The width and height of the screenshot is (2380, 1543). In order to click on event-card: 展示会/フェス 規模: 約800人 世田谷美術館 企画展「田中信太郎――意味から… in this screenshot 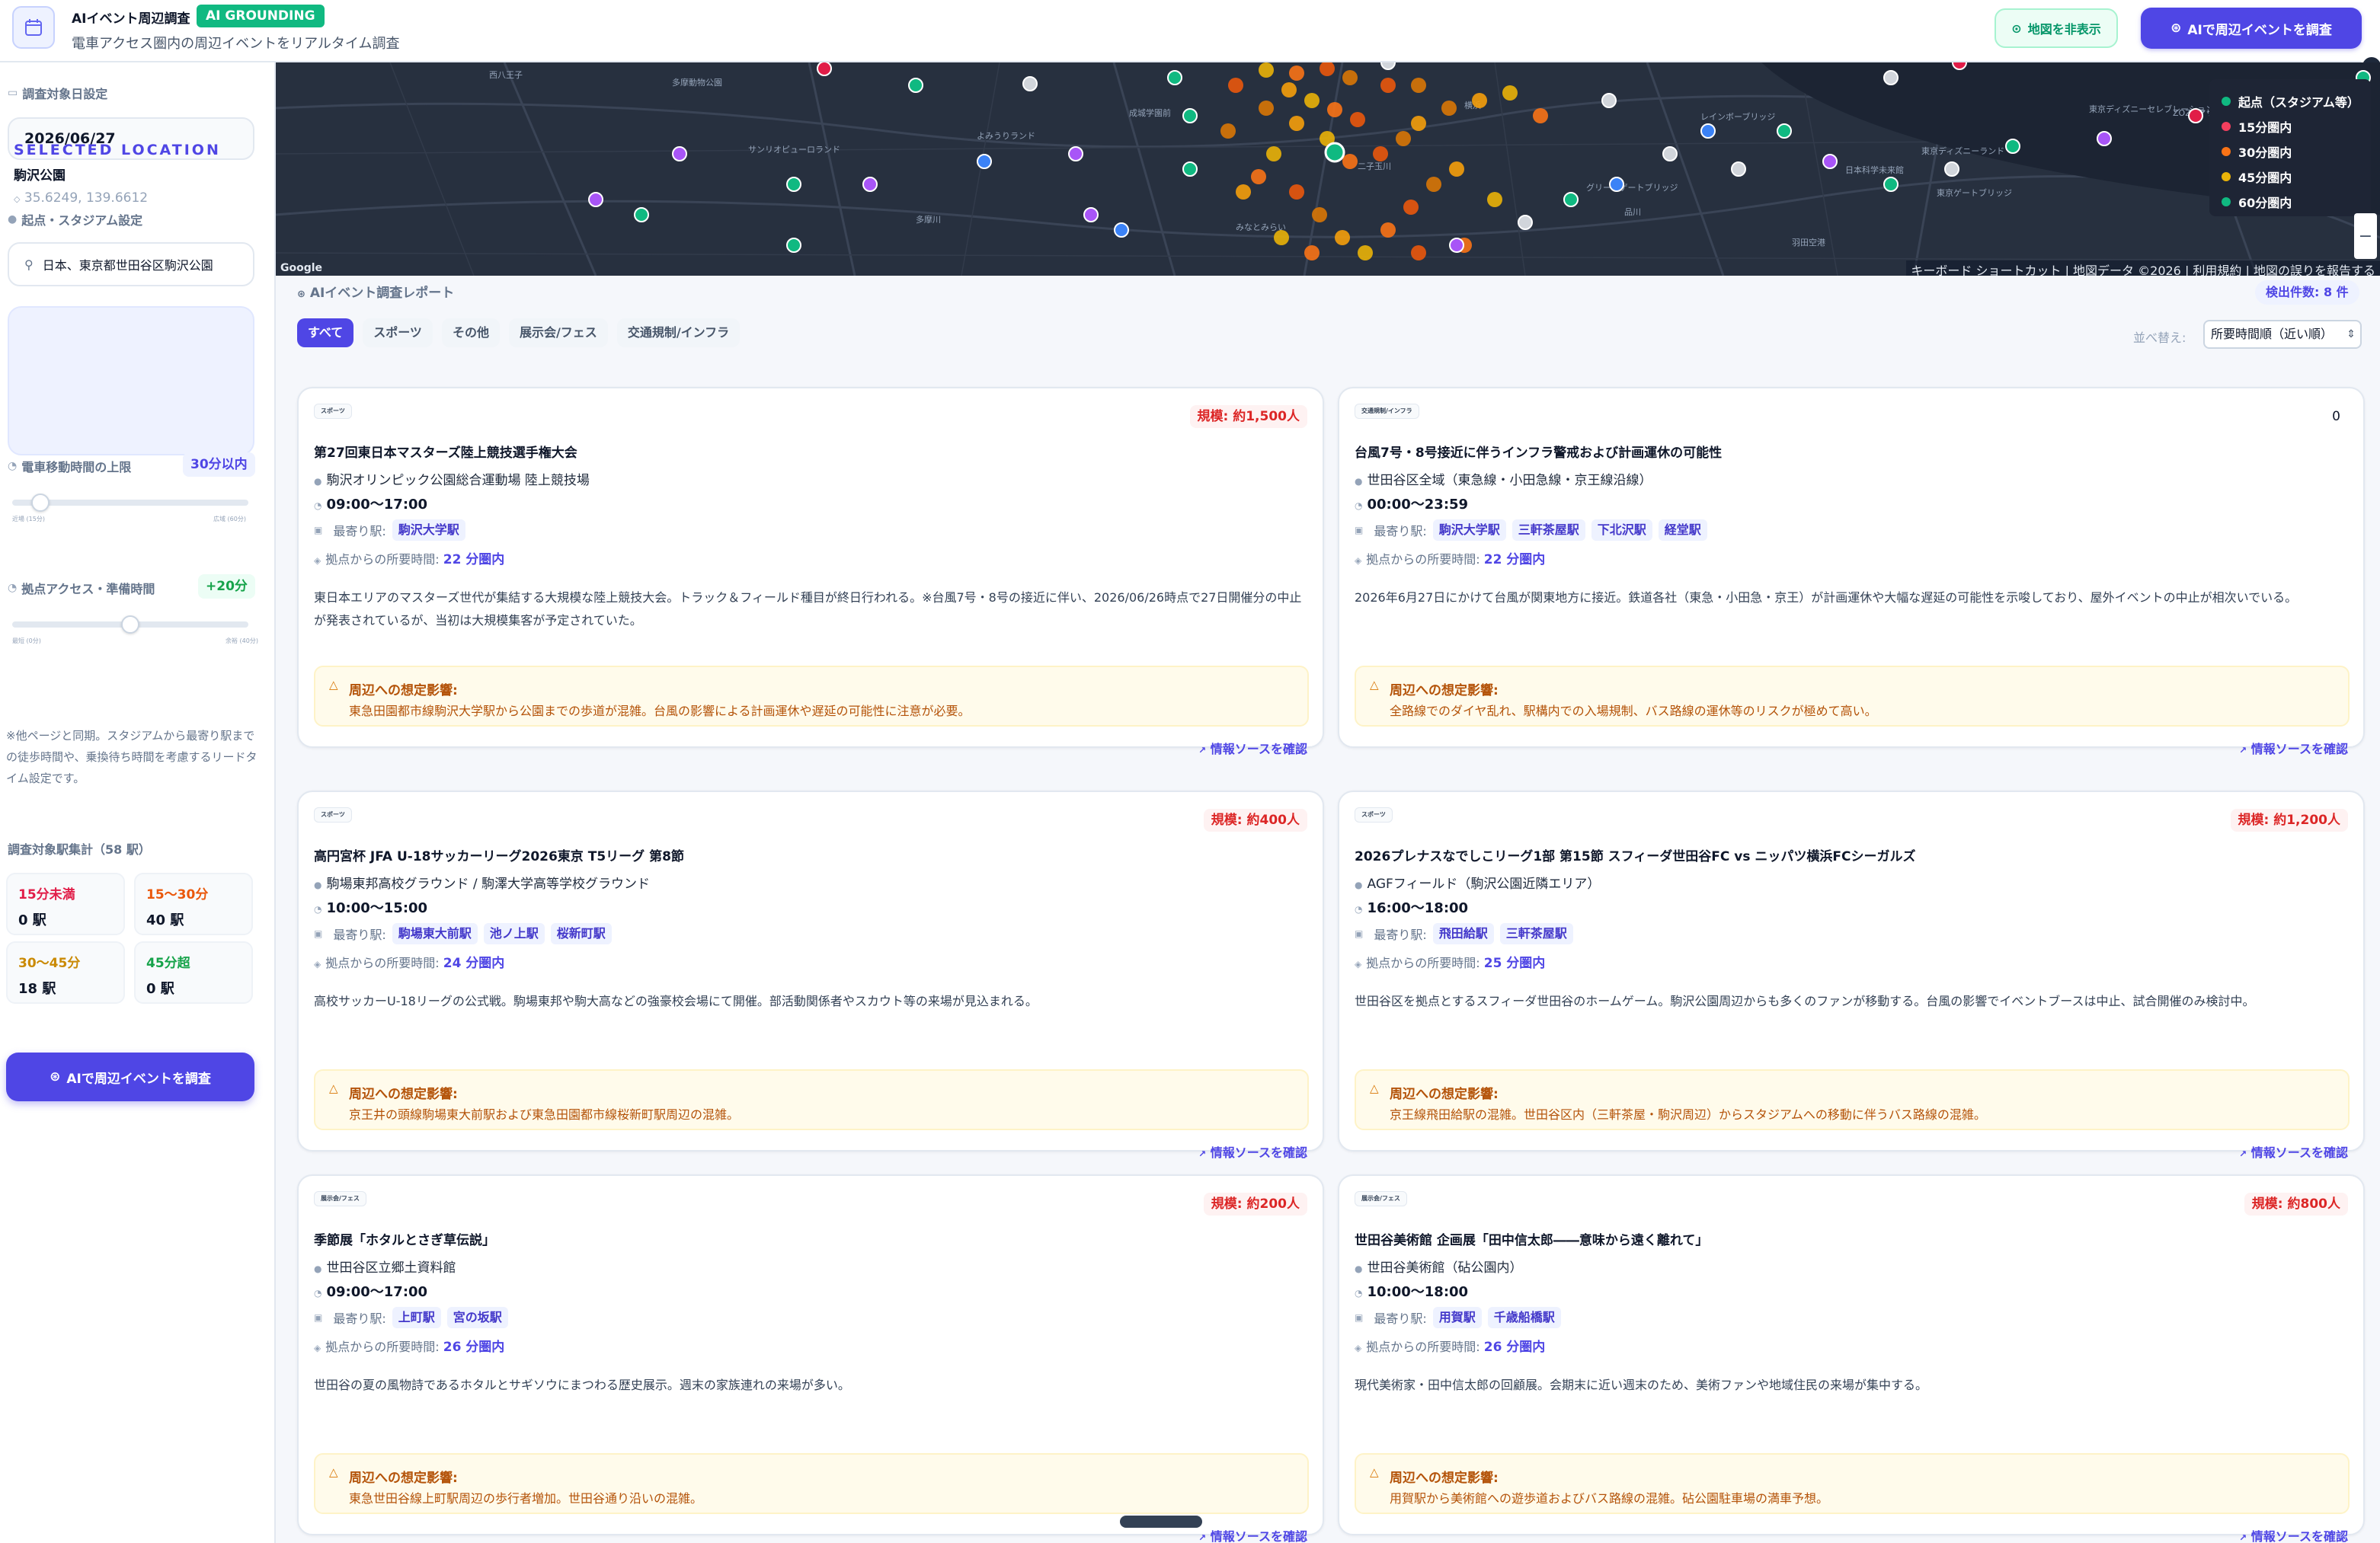, I will do `click(1852, 1359)`.